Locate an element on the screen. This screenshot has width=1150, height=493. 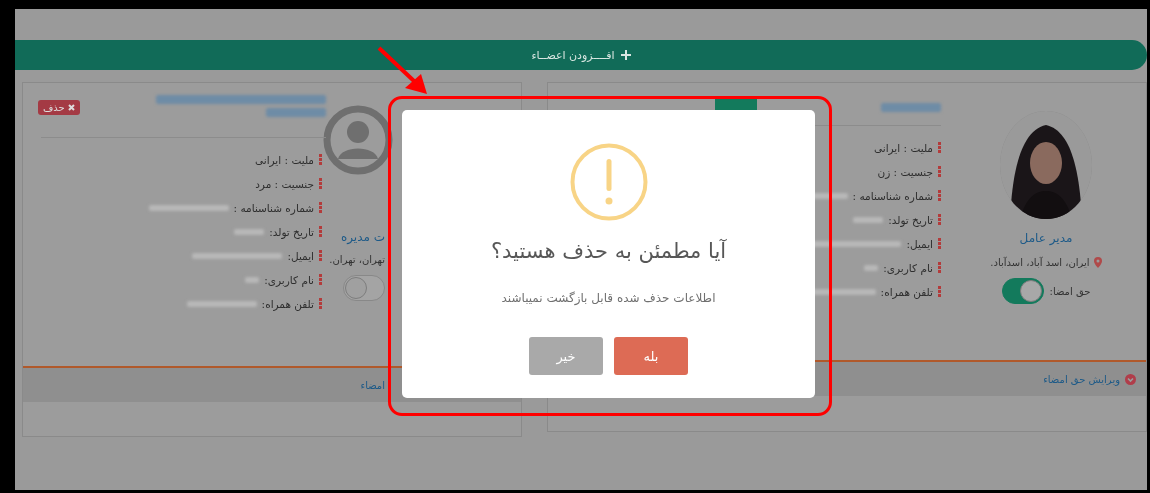
member-location: تهران، تهران. is located at coordinates (357, 259).